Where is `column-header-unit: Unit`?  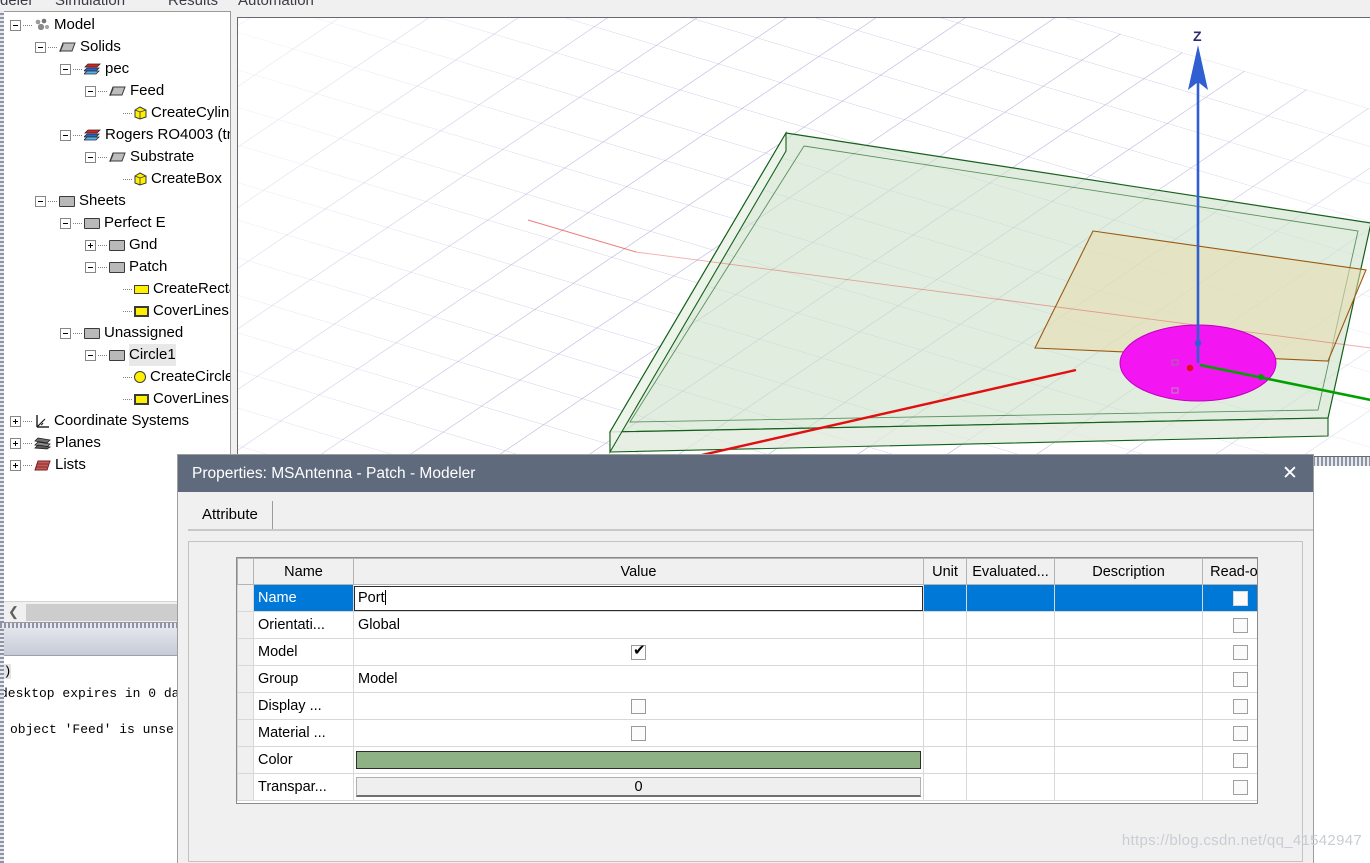
column-header-unit: Unit is located at coordinates (945, 571).